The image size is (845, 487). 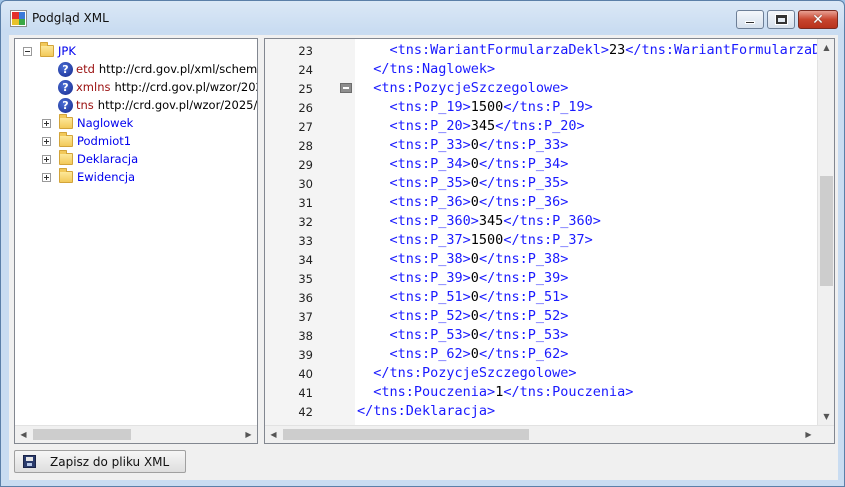 I want to click on code-line: 28 <tns:P_33>0</tns:P_33>, so click(x=541, y=145).